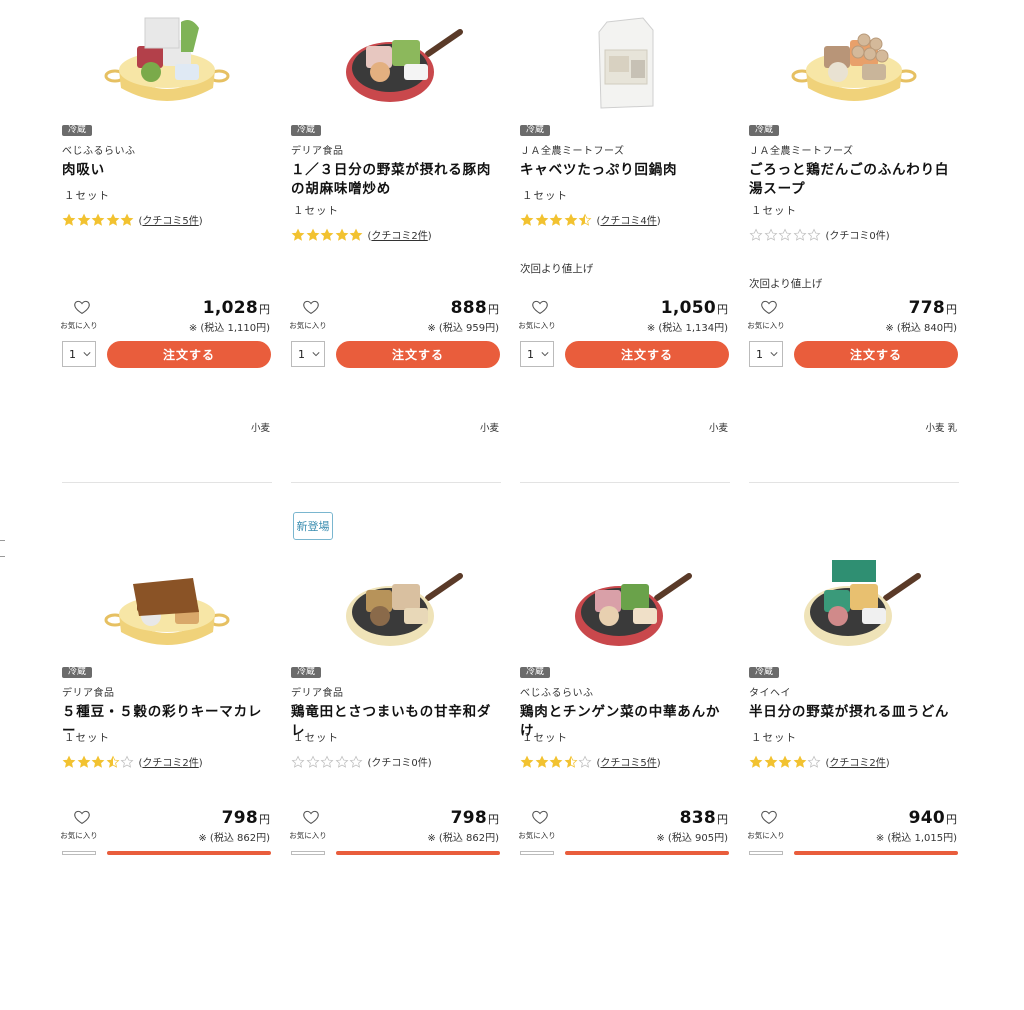 The height and width of the screenshot is (1010, 1024). What do you see at coordinates (87, 354) in the screenshot?
I see `chevron-down-icon` at bounding box center [87, 354].